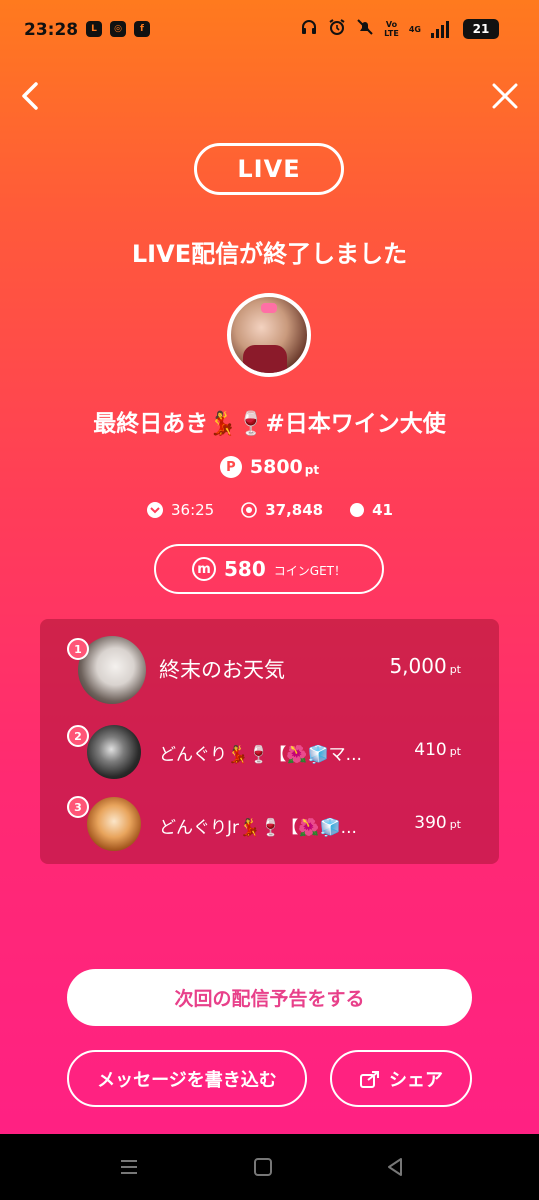  I want to click on facebook-app-icon: f, so click(142, 29).